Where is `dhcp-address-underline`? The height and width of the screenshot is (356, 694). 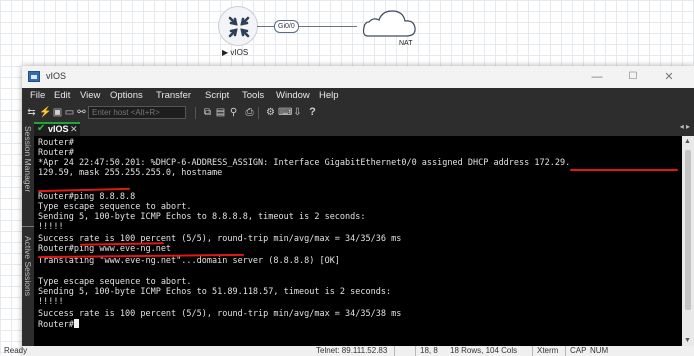
dhcp-address-underline is located at coordinates (624, 170).